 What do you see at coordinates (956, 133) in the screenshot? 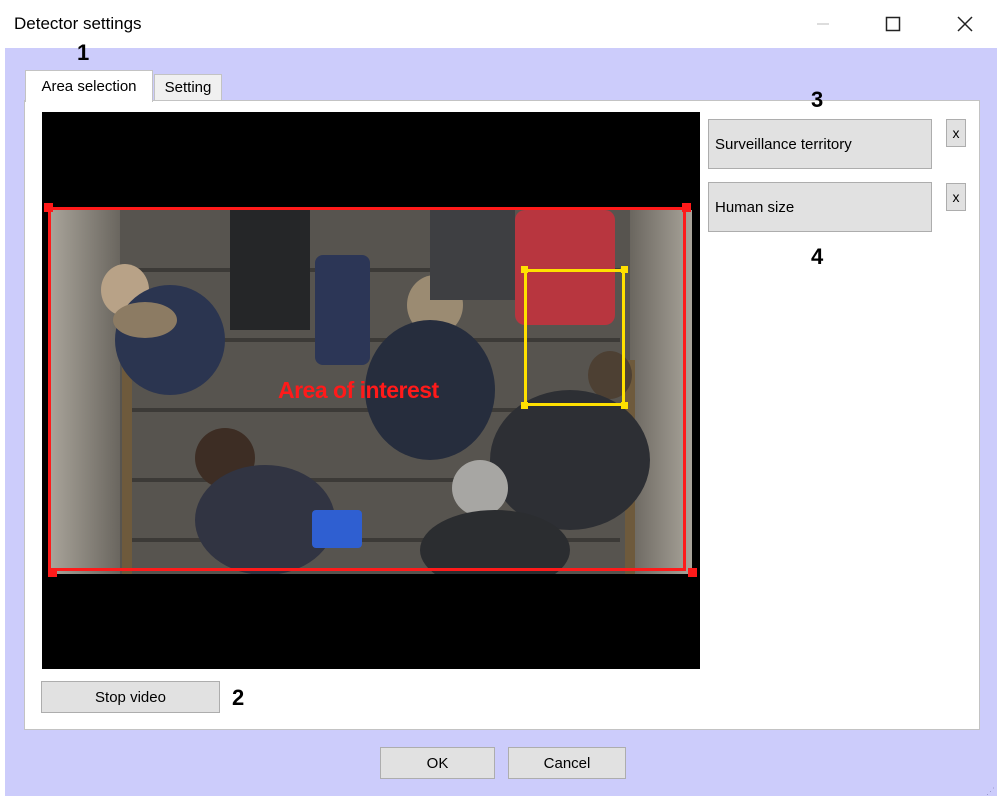
I see `surveillance-territory-remove-button: x` at bounding box center [956, 133].